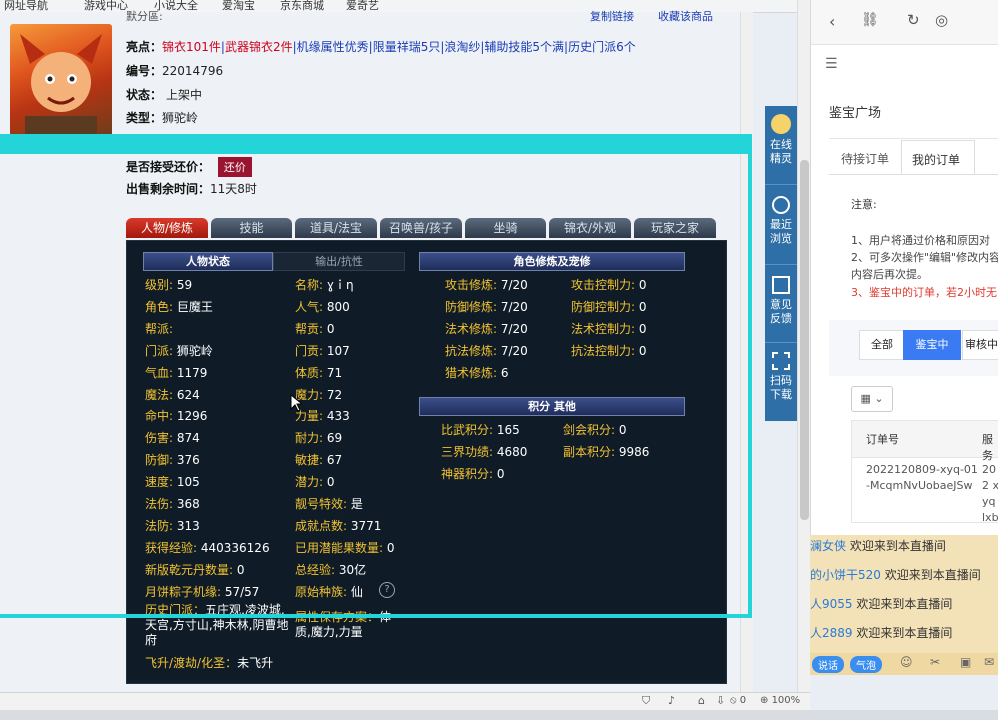  Describe the element at coordinates (989, 662) in the screenshot. I see `mail-icon: ✉` at that location.